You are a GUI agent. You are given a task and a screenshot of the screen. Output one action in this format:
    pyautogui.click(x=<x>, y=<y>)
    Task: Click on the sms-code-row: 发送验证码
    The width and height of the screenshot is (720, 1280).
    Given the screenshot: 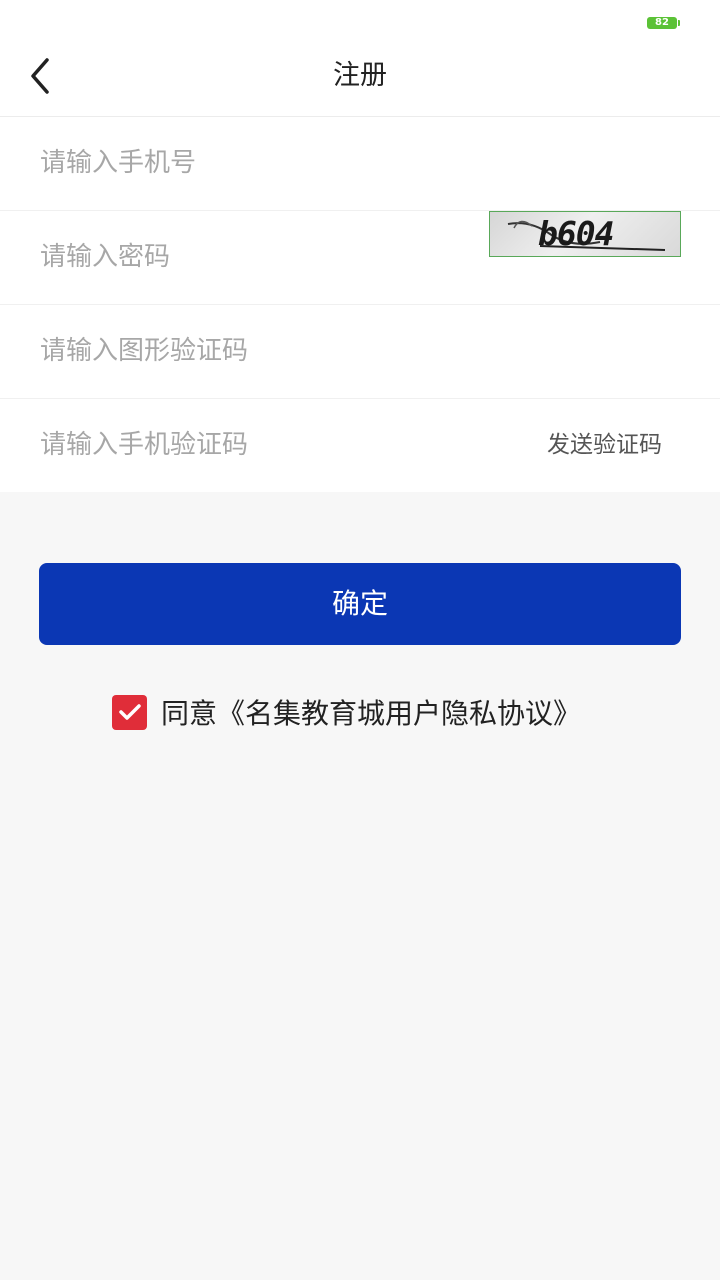 What is the action you would take?
    pyautogui.click(x=360, y=445)
    